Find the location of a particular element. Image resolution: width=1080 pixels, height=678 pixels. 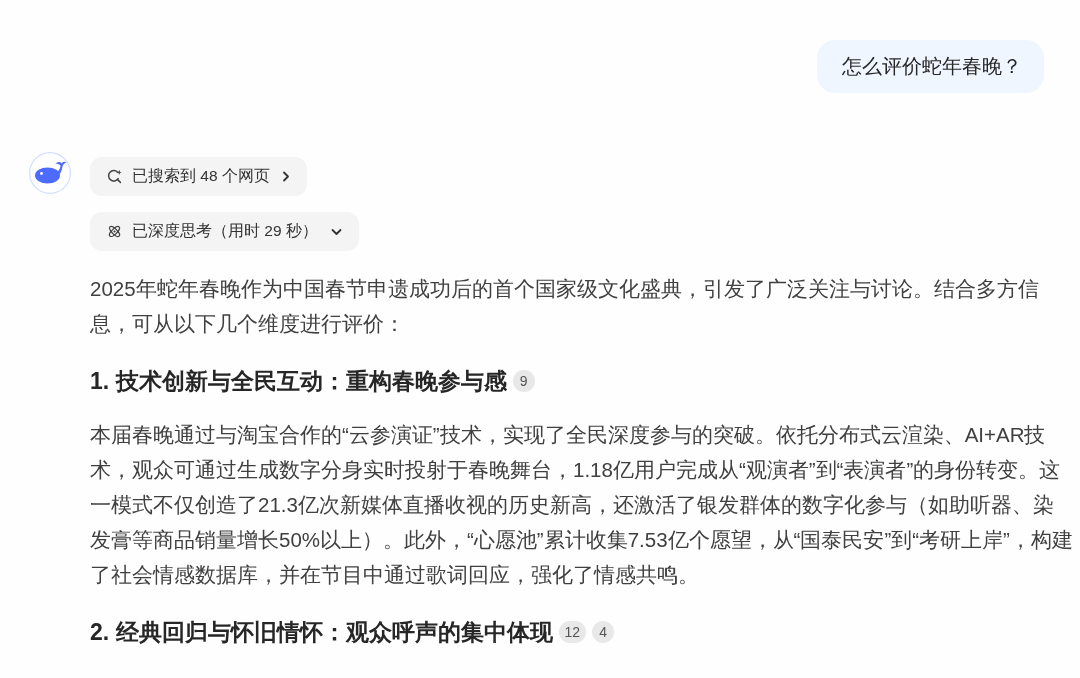

chevron-right-icon is located at coordinates (285, 176).